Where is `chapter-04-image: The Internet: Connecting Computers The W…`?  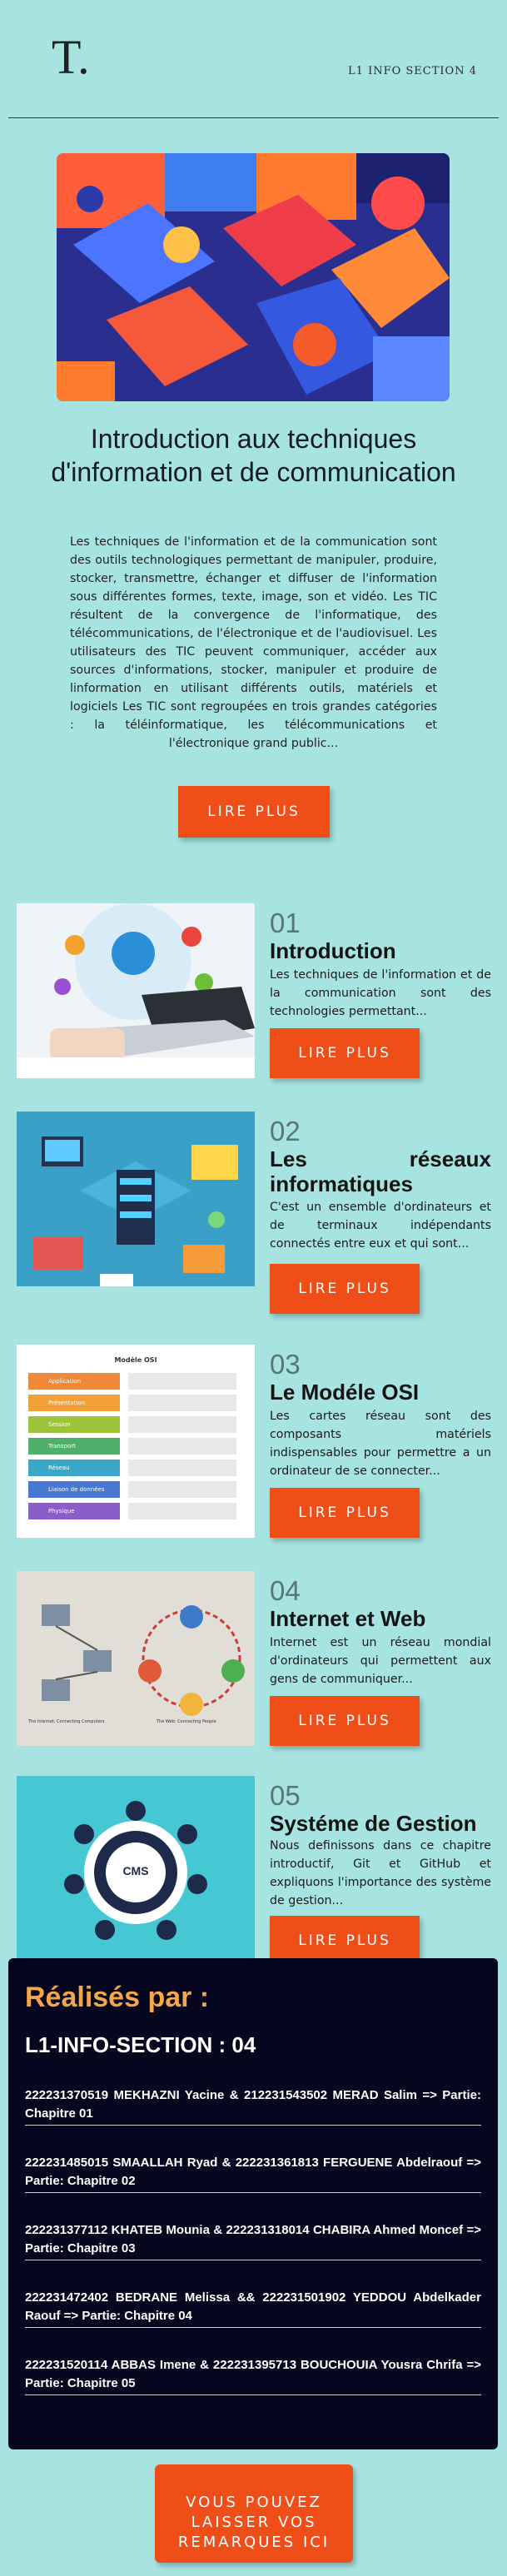
chapter-04-image: The Internet: Connecting Computers The W… is located at coordinates (136, 1658).